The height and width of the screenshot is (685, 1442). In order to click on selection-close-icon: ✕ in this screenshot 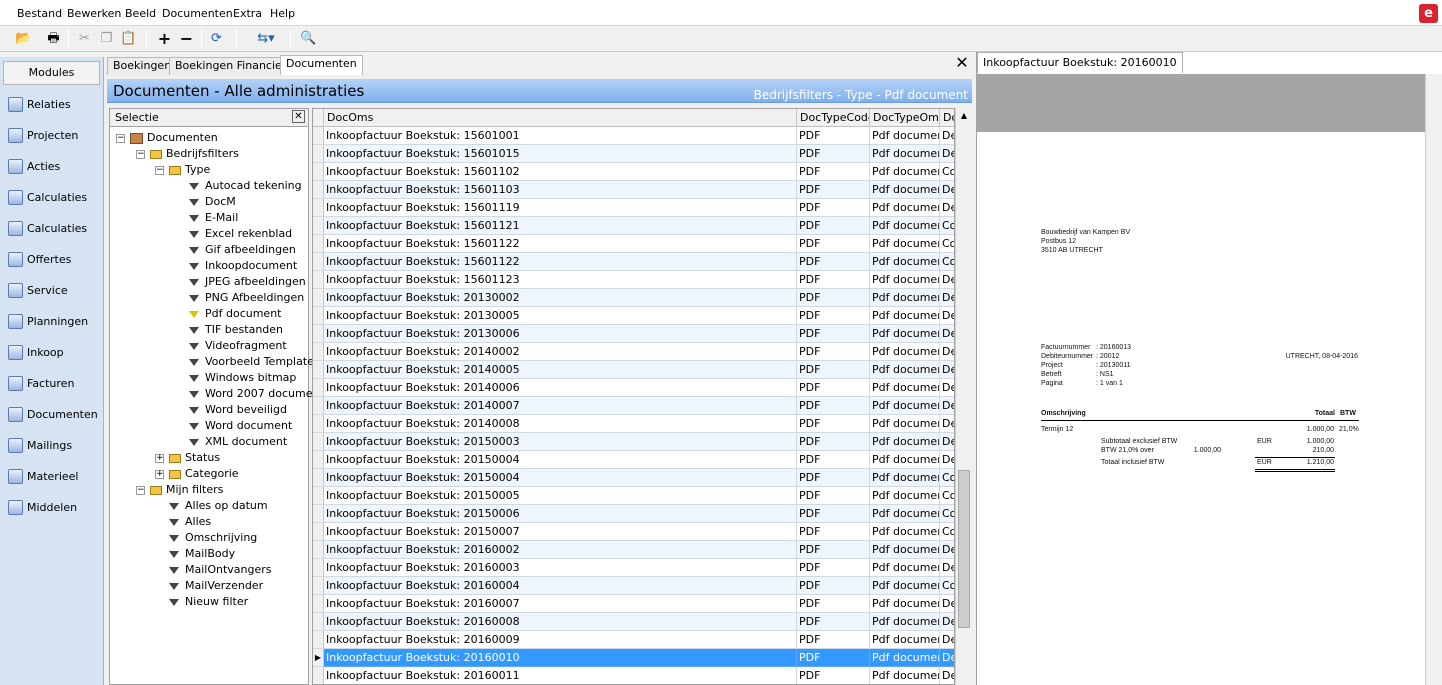, I will do `click(298, 116)`.